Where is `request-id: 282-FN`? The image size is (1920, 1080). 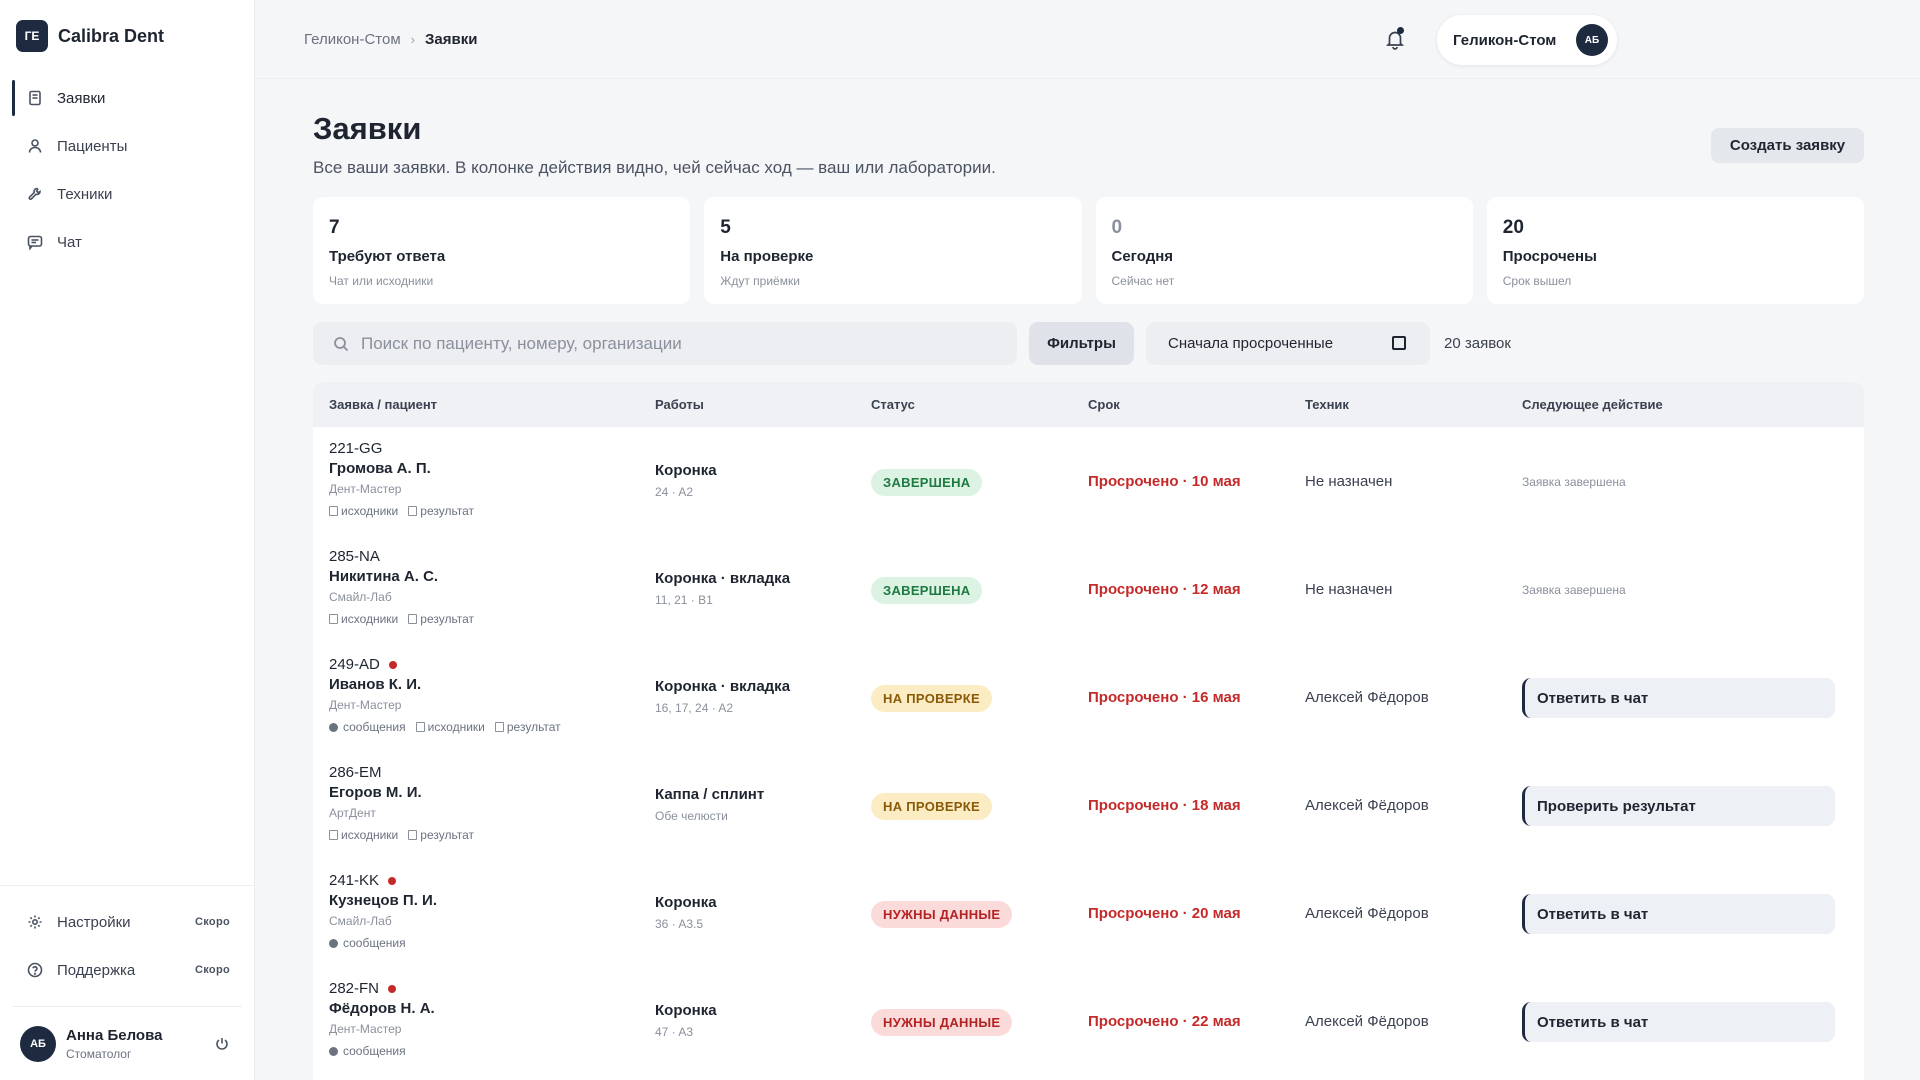 request-id: 282-FN is located at coordinates (363, 988).